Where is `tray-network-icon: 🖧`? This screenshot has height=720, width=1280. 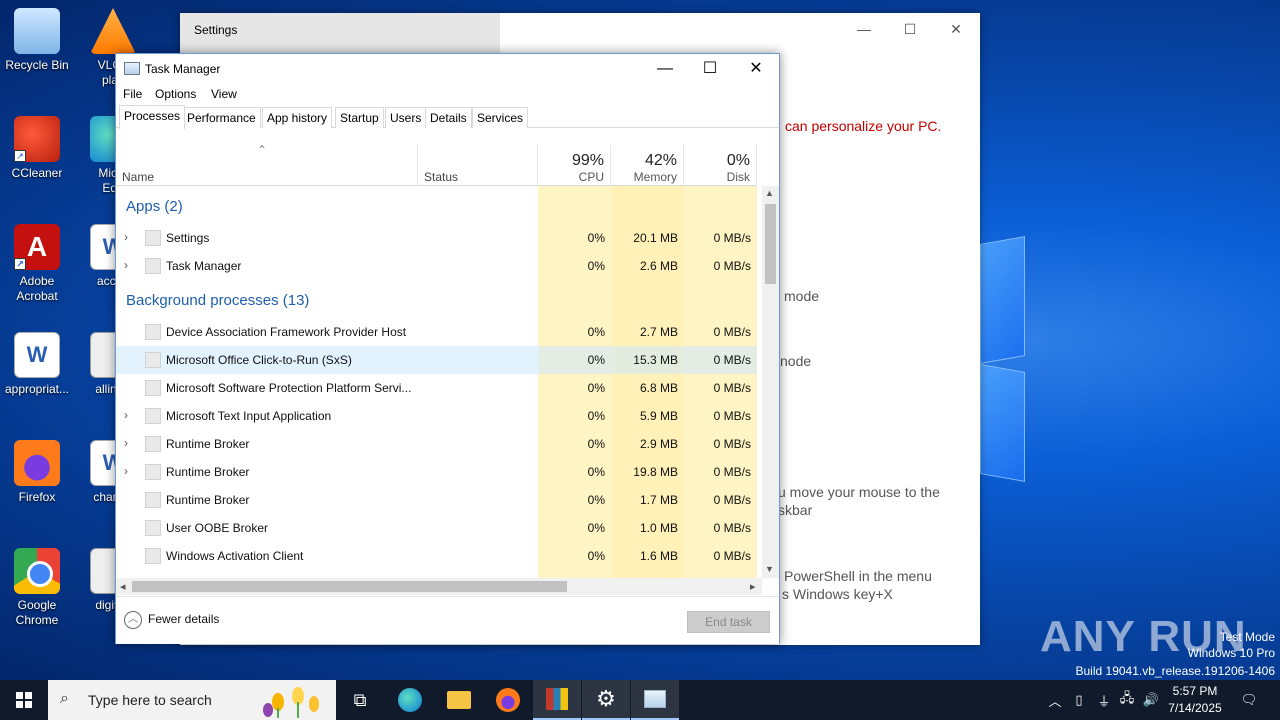
tray-network-icon: 🖧 is located at coordinates (1127, 700).